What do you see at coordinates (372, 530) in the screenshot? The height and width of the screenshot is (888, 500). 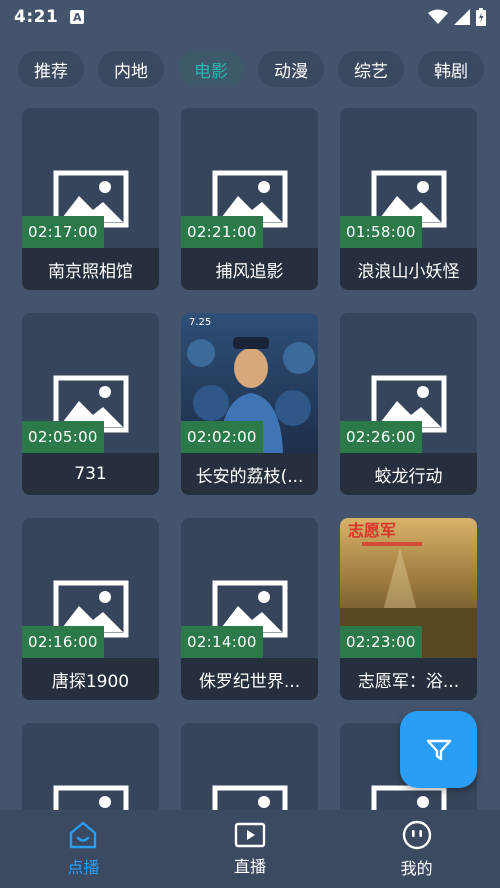 I see `svg-text: 志愿军` at bounding box center [372, 530].